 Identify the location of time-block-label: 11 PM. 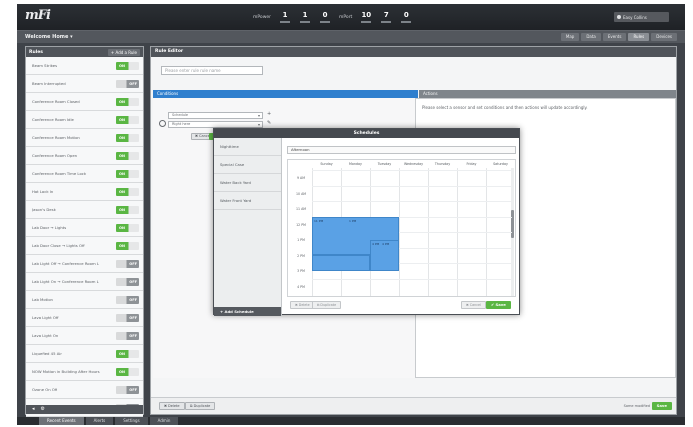
(319, 220).